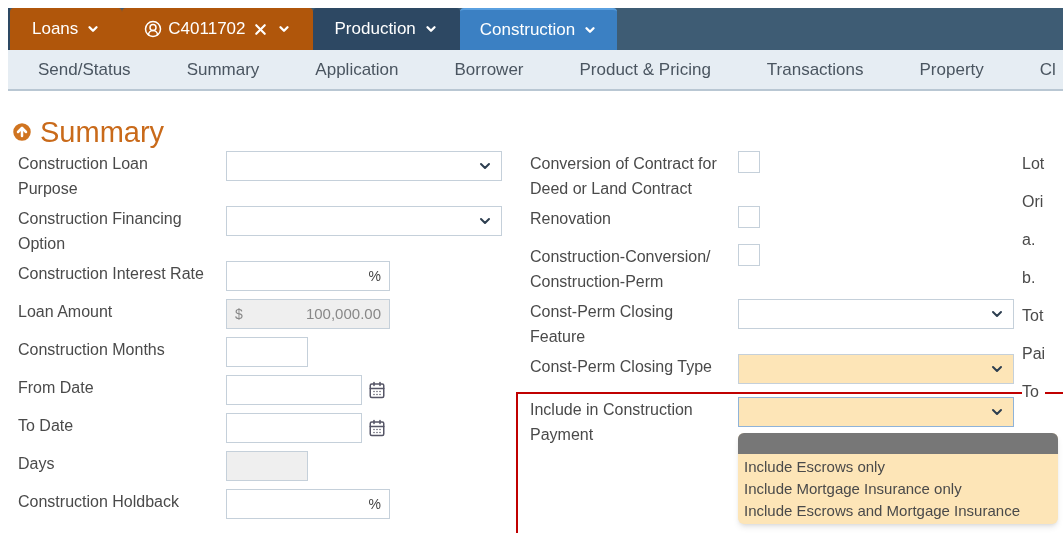 This screenshot has height=533, width=1063. I want to click on top-tab: Loans, so click(66, 29).